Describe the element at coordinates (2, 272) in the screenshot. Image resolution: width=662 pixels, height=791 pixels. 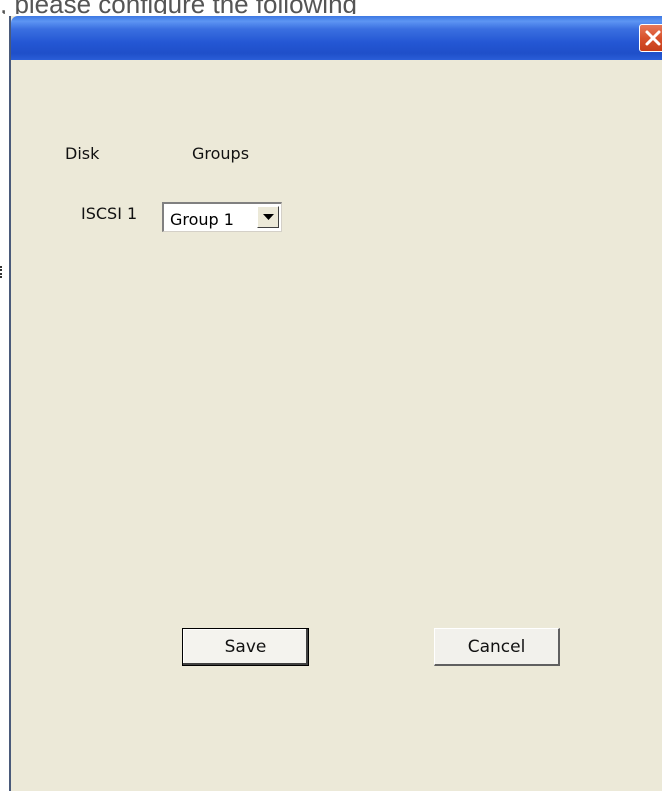
I see `window-edge-marker` at that location.